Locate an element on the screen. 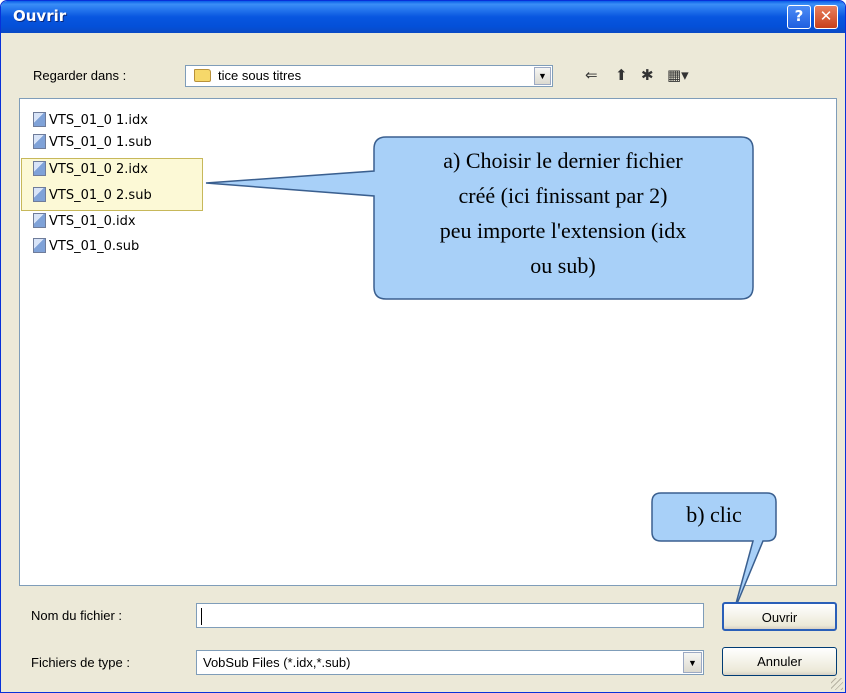 This screenshot has height=693, width=846. filetype-label: Fichiers de type : is located at coordinates (80, 662).